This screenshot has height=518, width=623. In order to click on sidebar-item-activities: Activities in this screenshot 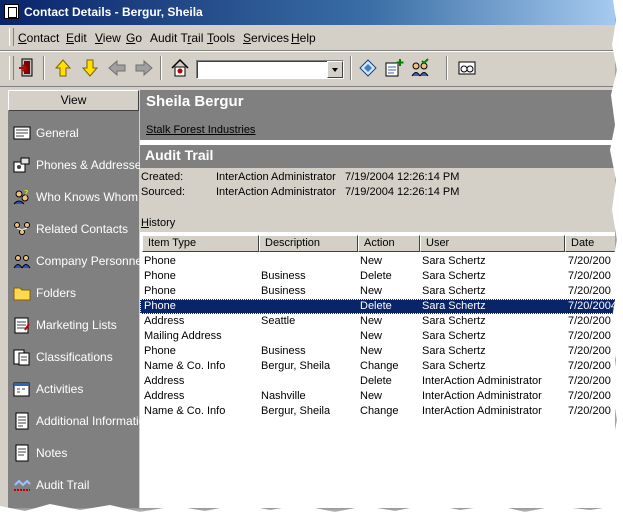, I will do `click(73, 389)`.